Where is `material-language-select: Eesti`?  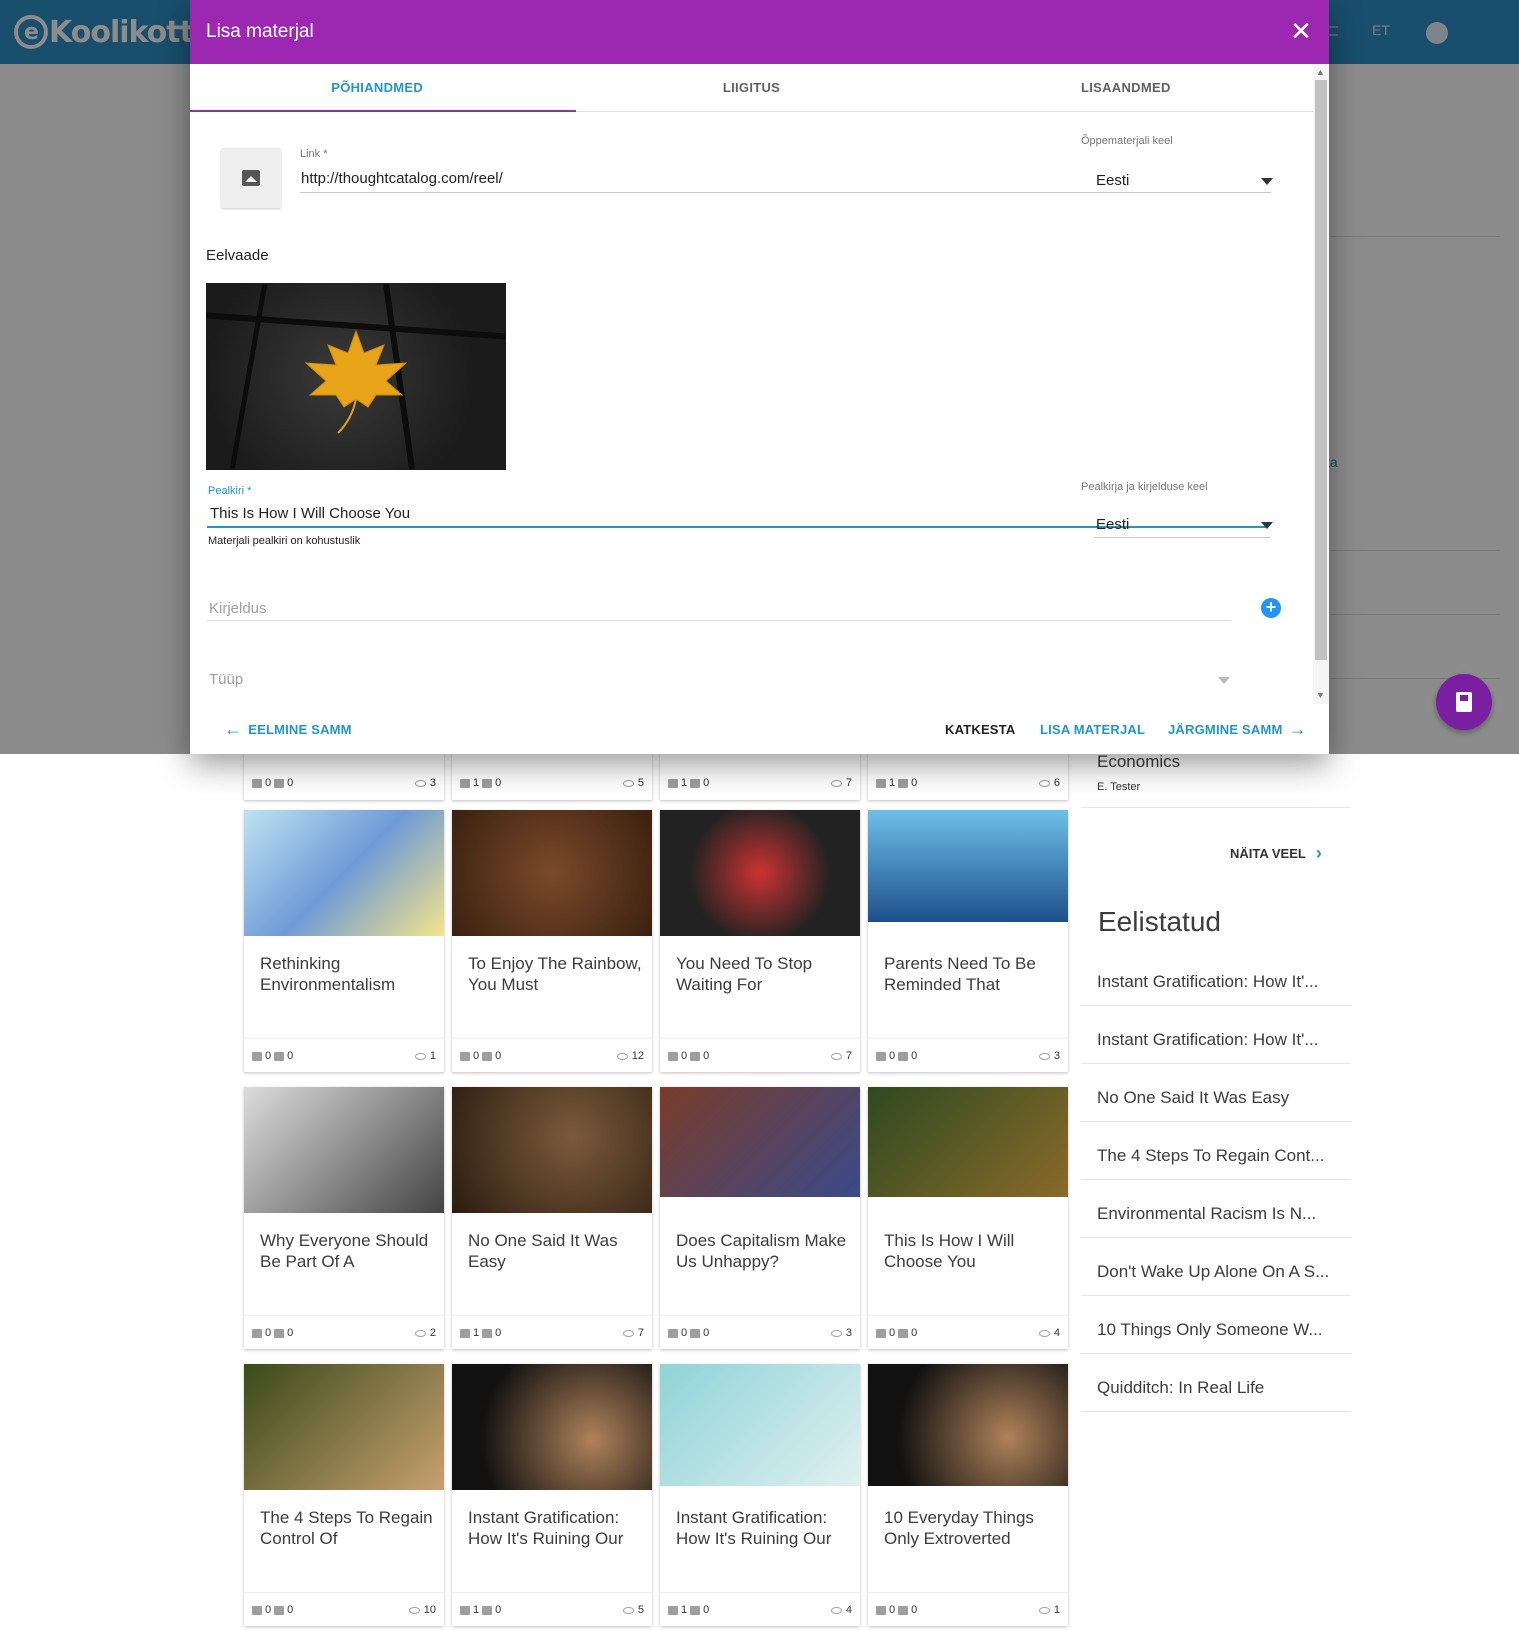
material-language-select: Eesti is located at coordinates (1112, 180).